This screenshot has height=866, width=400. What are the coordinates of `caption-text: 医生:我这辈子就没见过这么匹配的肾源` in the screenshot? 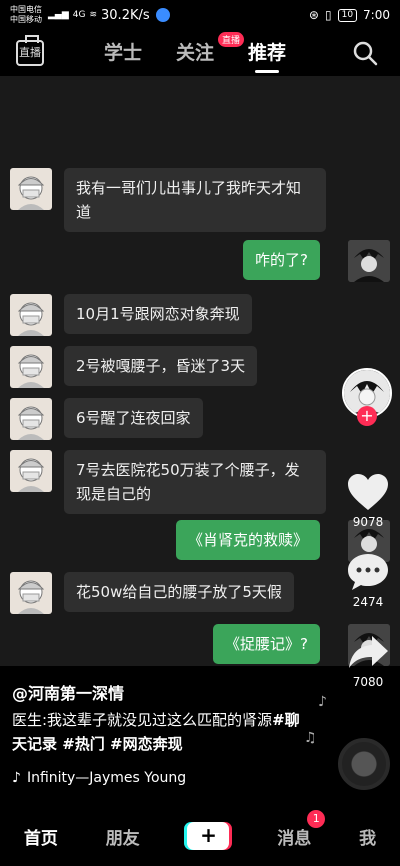 It's located at (142, 720).